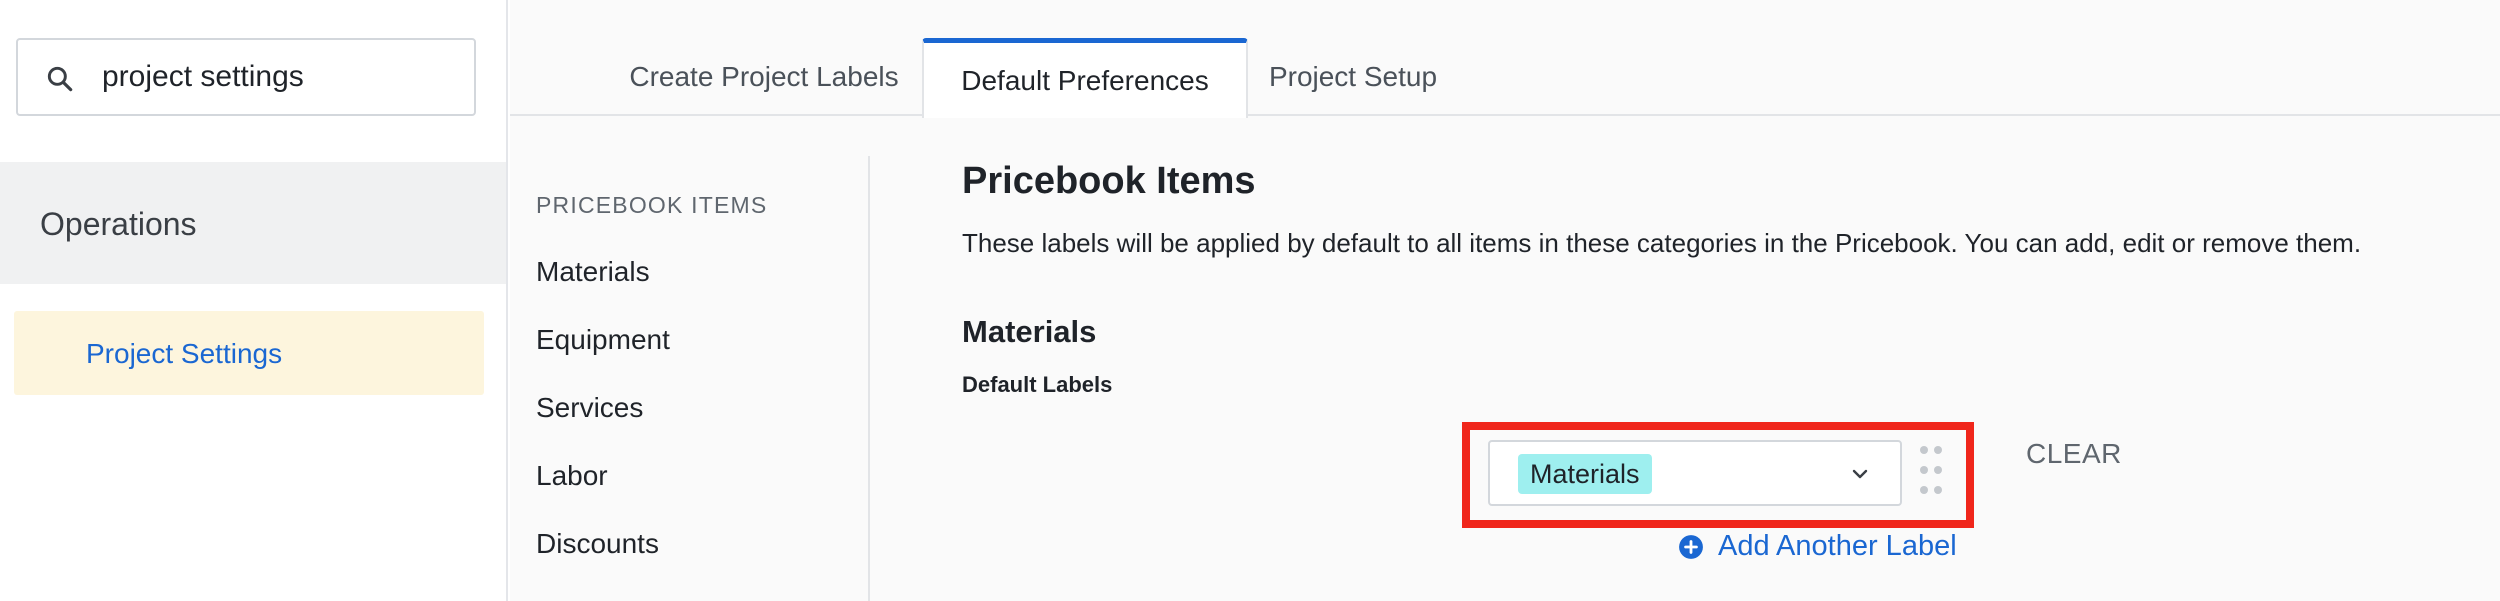 The width and height of the screenshot is (2500, 601). I want to click on subnav-heading: PRICEBOOK ITEMS, so click(652, 205).